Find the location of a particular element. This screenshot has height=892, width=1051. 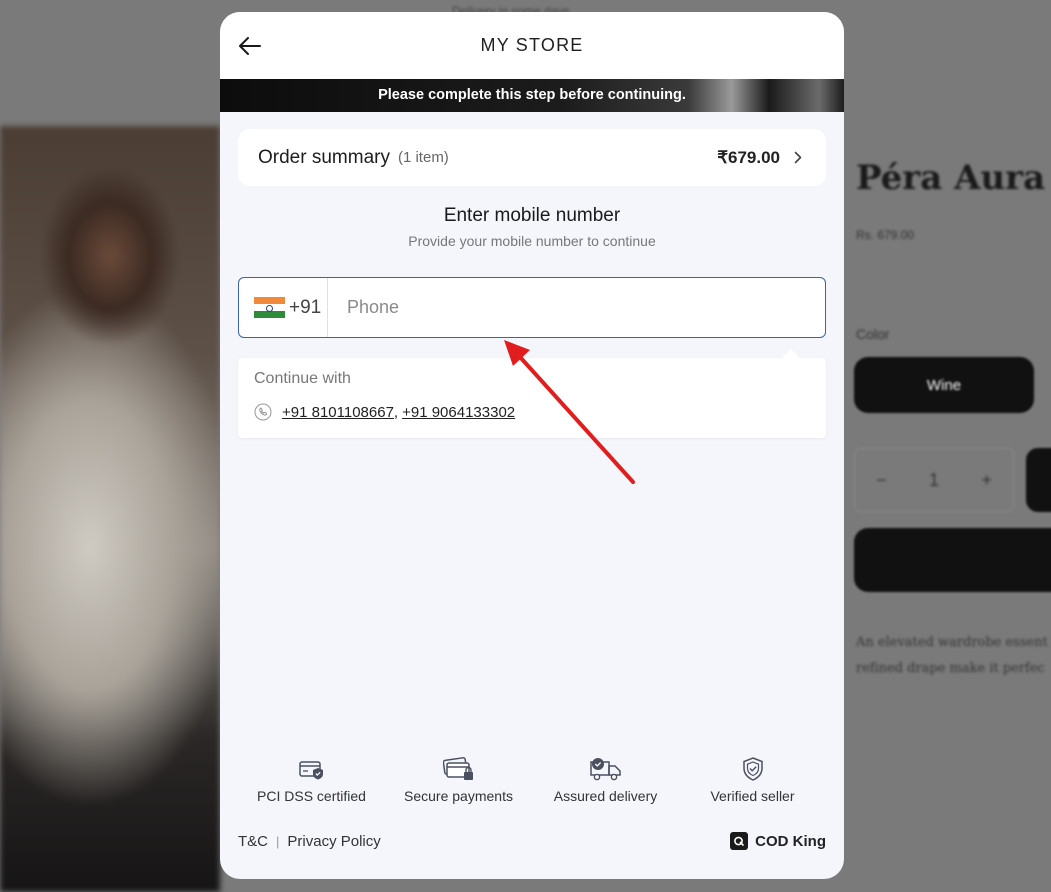

footer-links: T&C | Privacy Policy is located at coordinates (309, 841).